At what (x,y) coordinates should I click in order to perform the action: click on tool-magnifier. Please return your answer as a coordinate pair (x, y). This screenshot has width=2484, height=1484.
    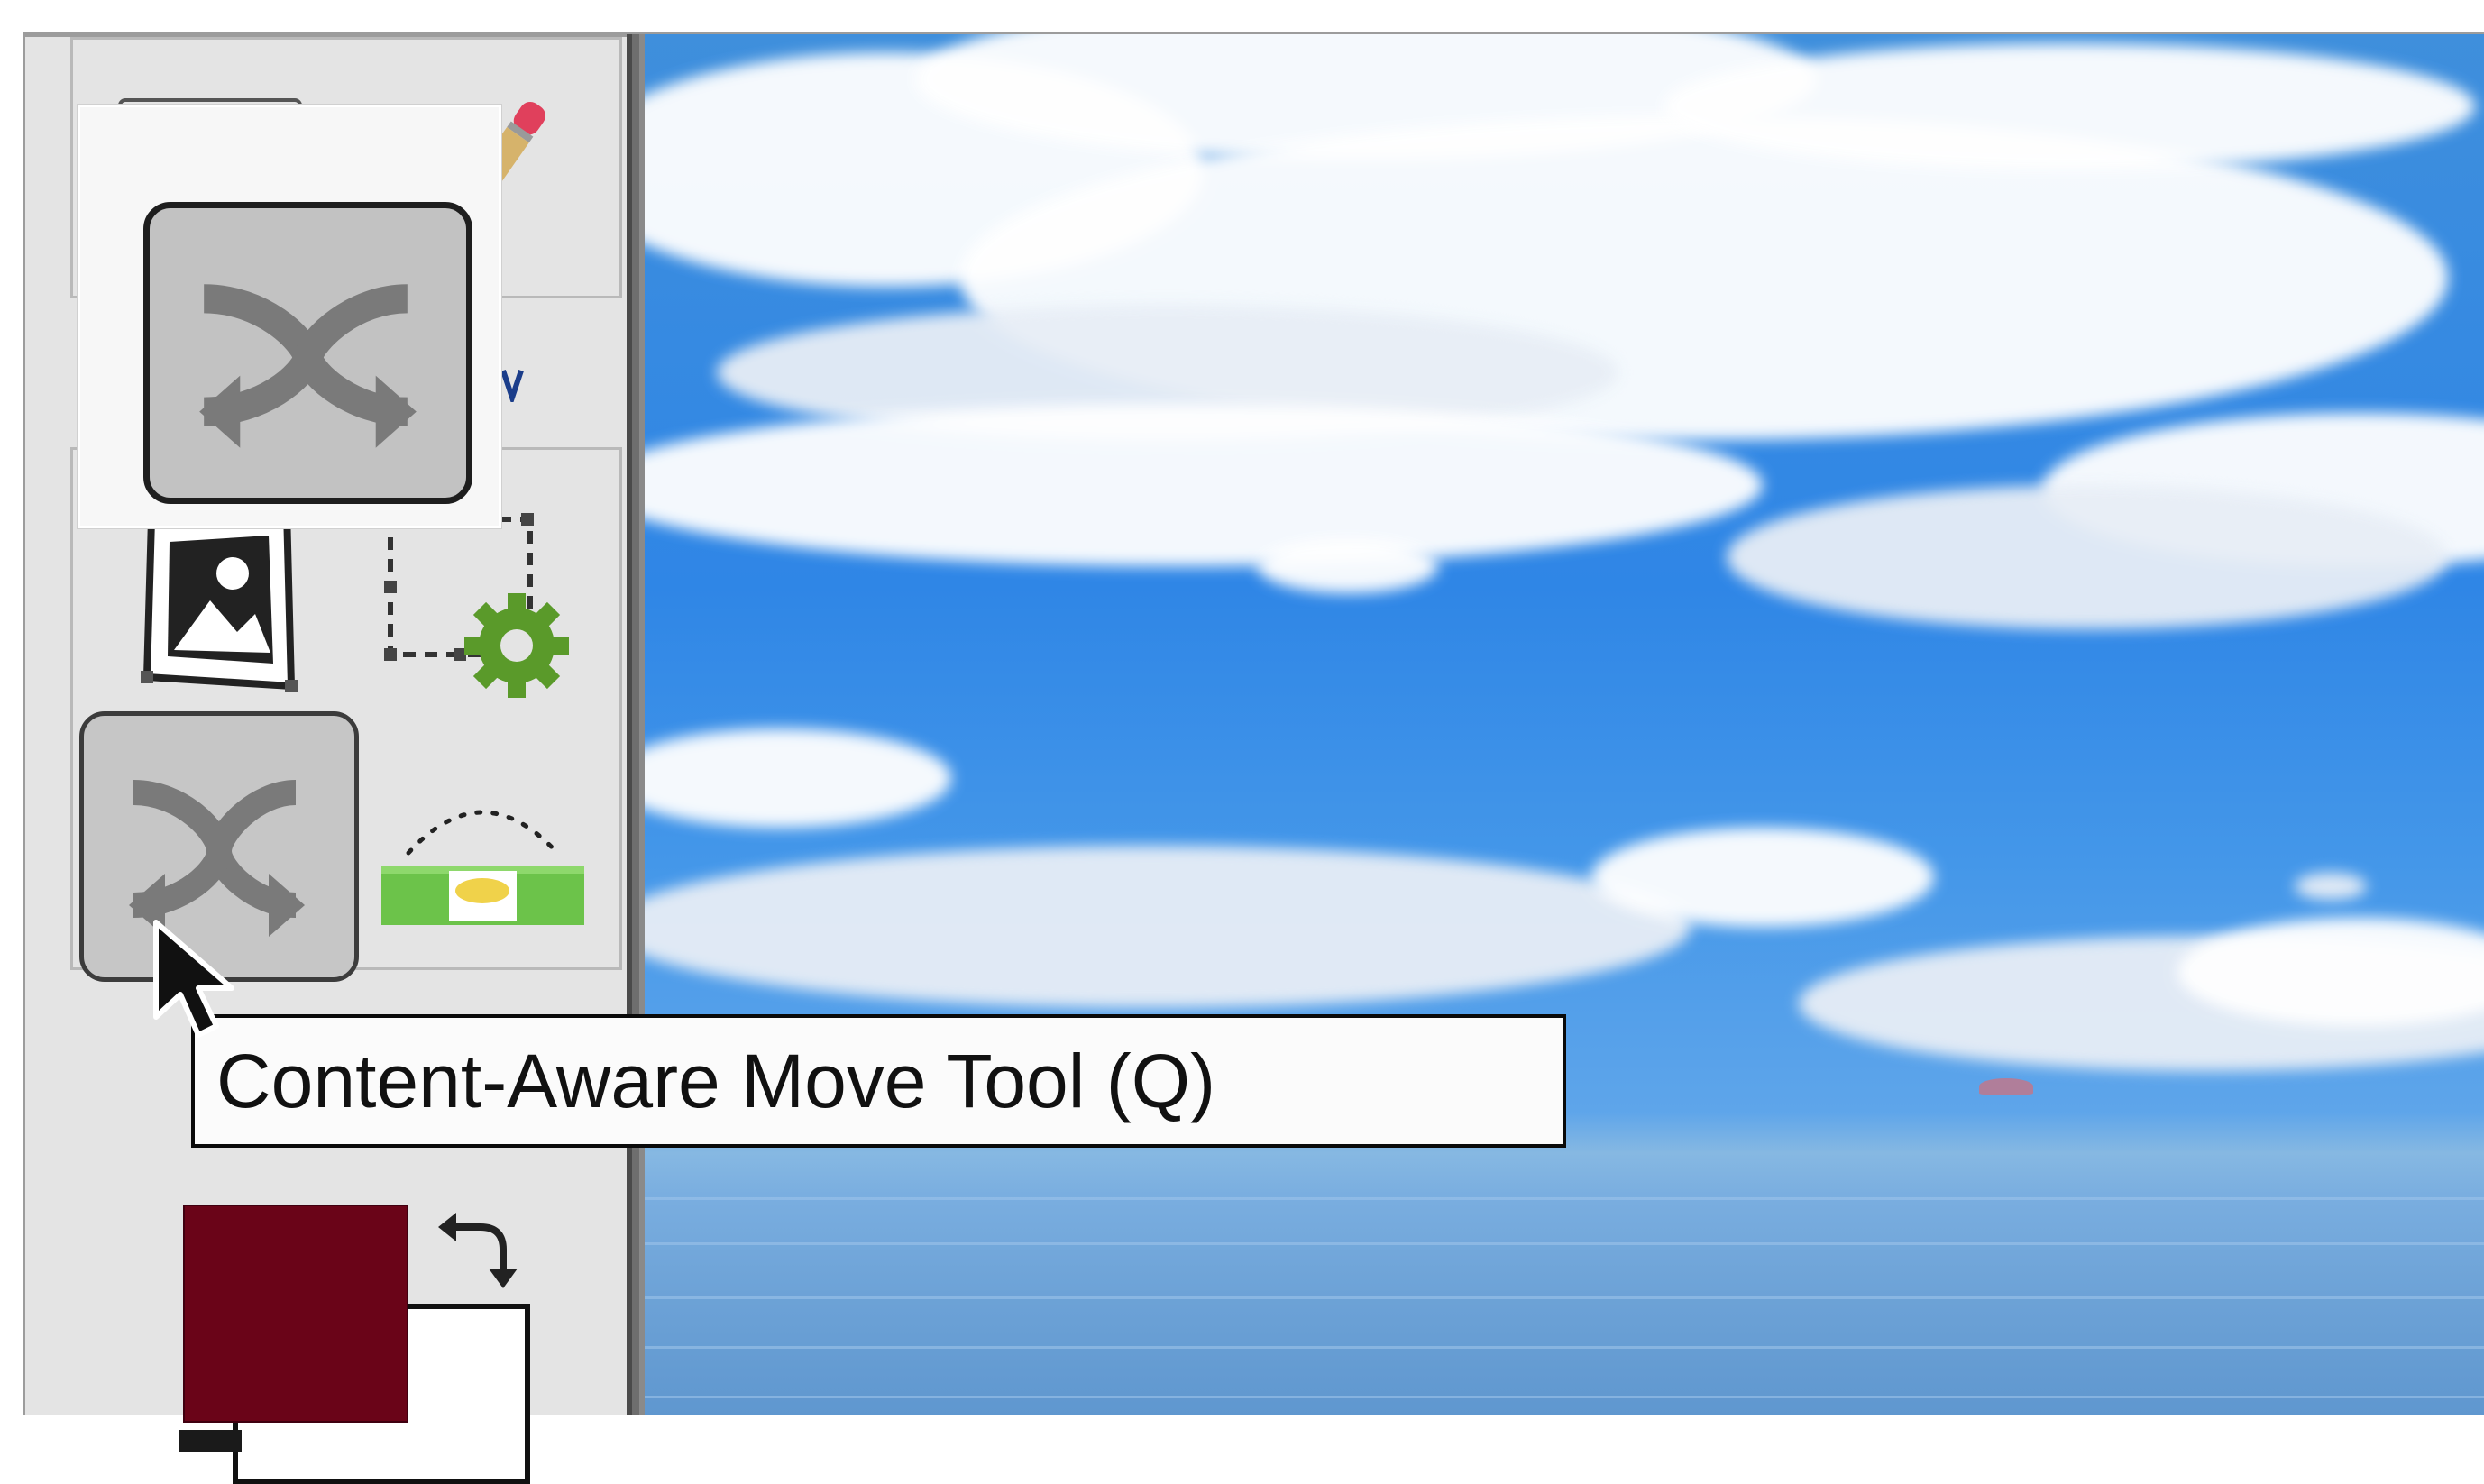
    Looking at the image, I should click on (289, 316).